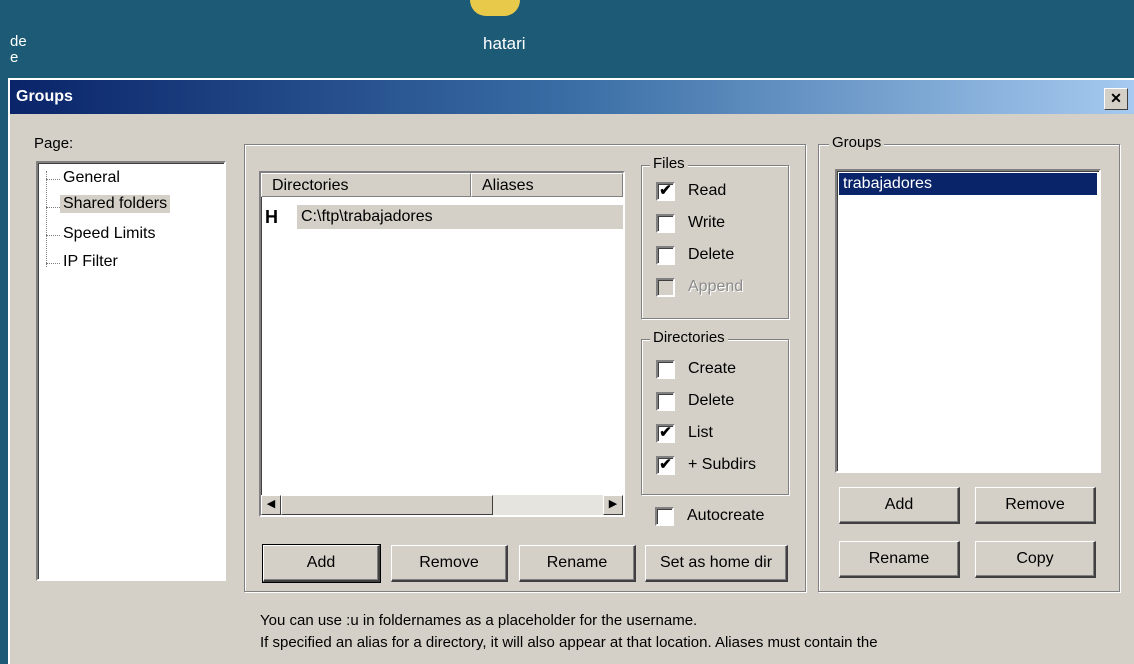 The image size is (1134, 664). Describe the element at coordinates (90, 262) in the screenshot. I see `tree-item-ip-filter: IP Filter` at that location.